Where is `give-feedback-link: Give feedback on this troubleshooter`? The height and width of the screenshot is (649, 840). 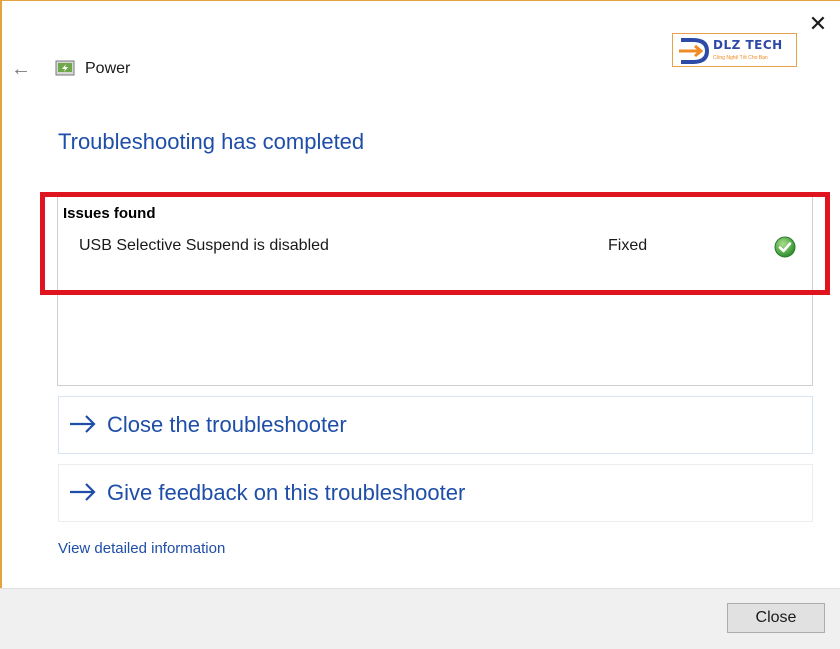 give-feedback-link: Give feedback on this troubleshooter is located at coordinates (435, 493).